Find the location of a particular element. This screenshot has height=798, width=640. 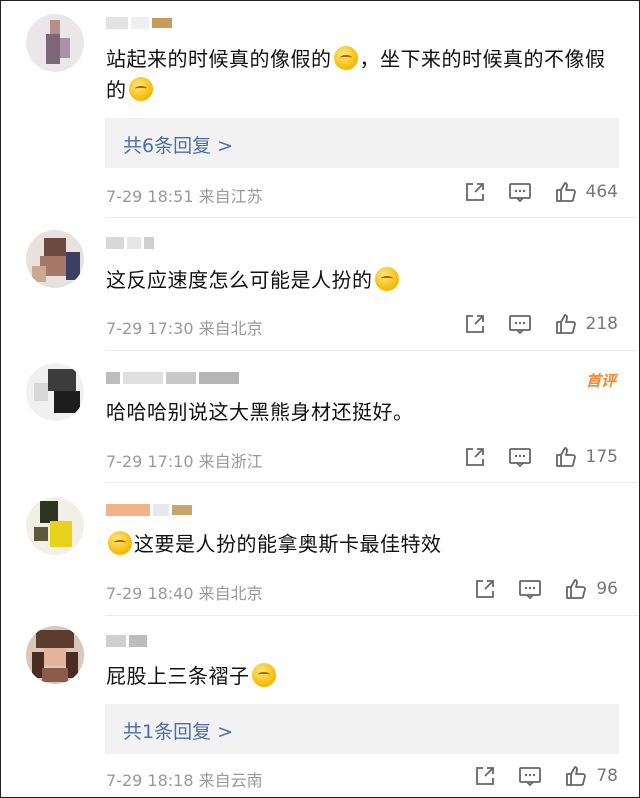

comment-meta: 7-29 18:18 来自云南 is located at coordinates (184, 779).